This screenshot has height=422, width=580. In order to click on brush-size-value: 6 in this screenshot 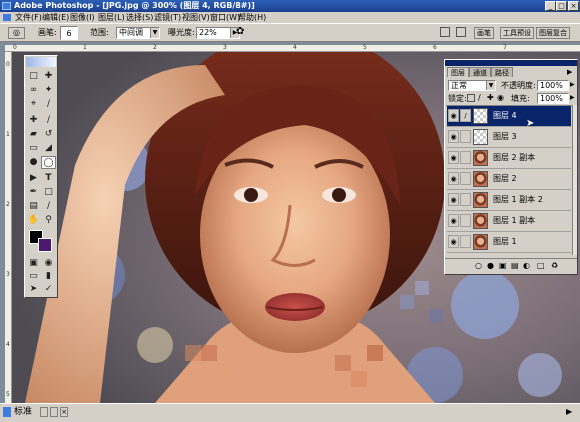, I will do `click(69, 33)`.